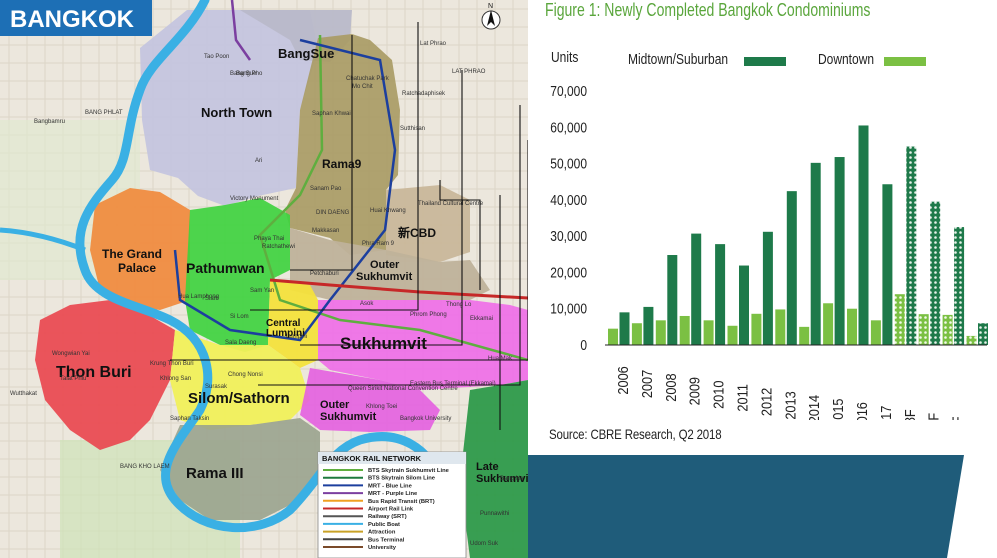  I want to click on x-tick-label: 2016, so click(861, 411).